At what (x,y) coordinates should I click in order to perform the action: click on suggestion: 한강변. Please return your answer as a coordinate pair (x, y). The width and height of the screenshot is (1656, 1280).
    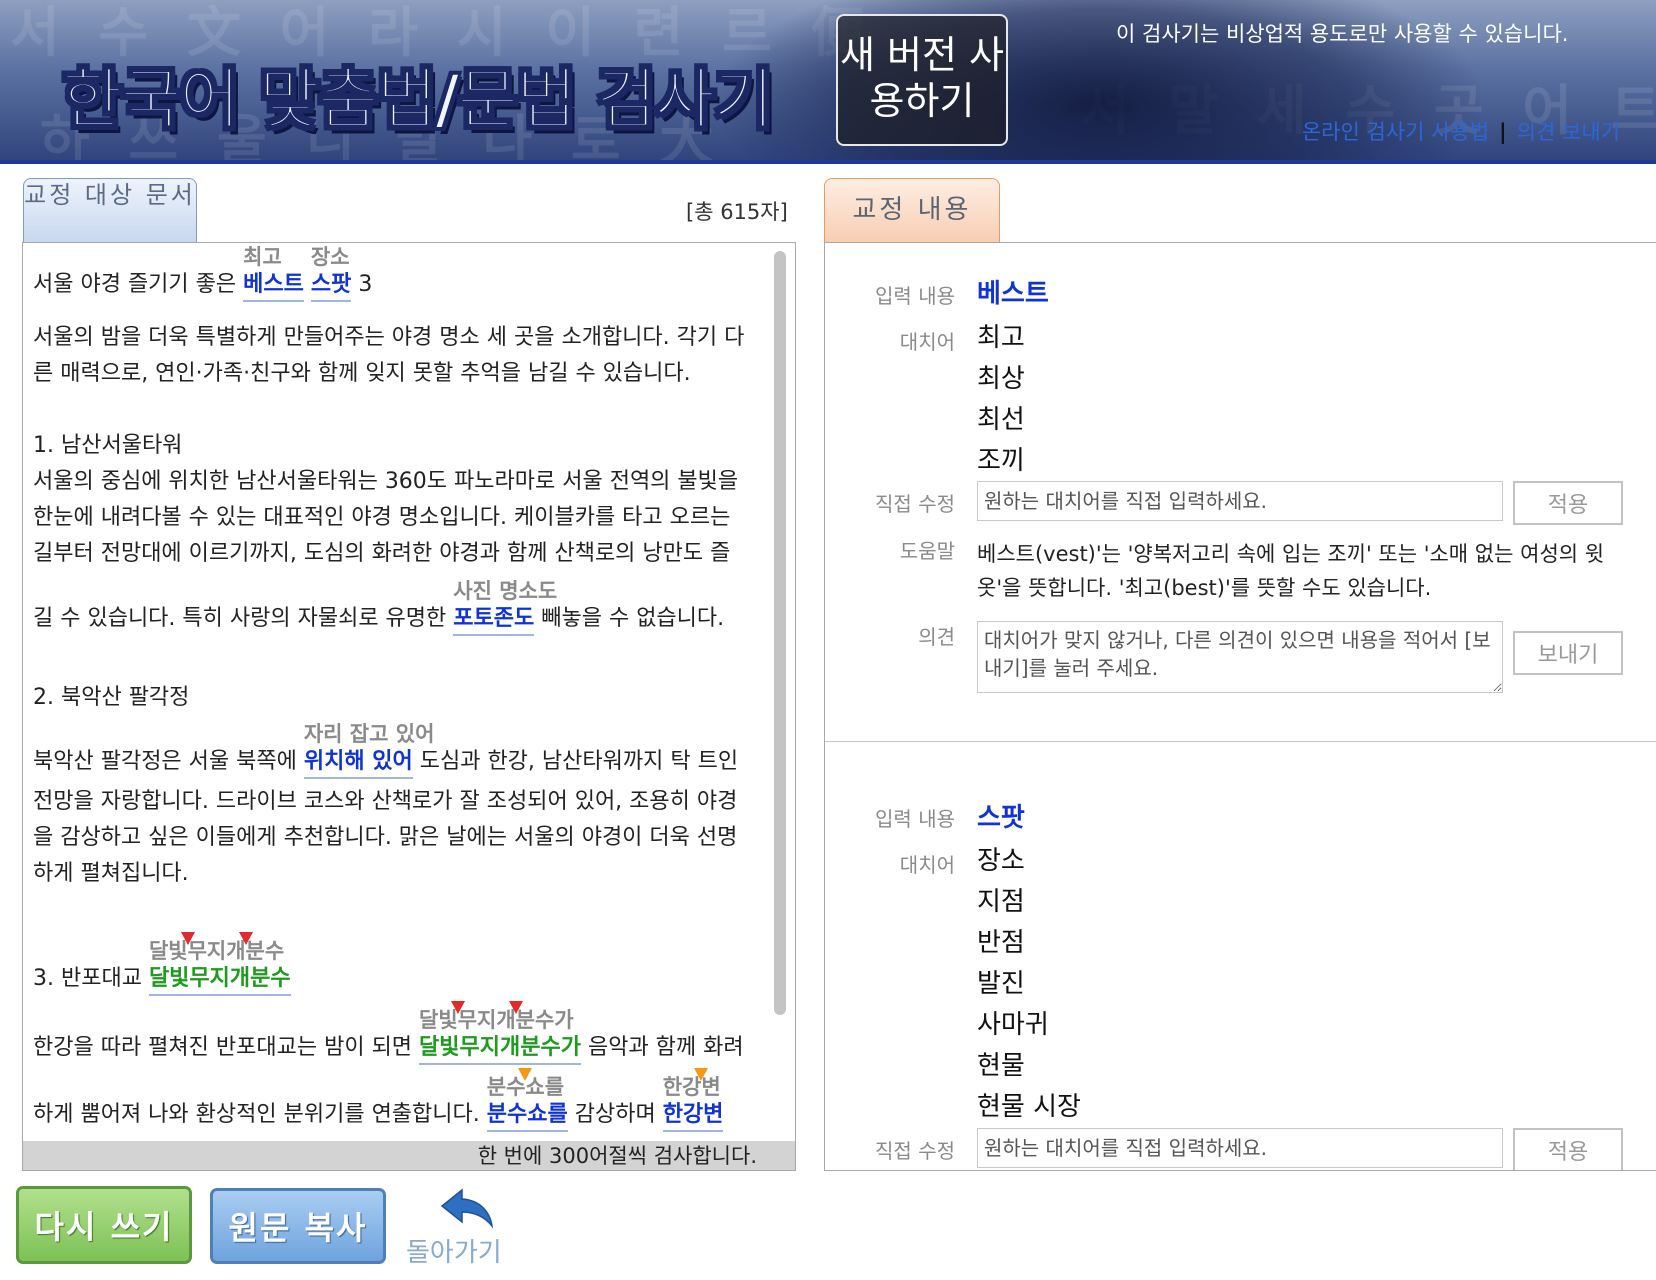
    Looking at the image, I should click on (691, 1087).